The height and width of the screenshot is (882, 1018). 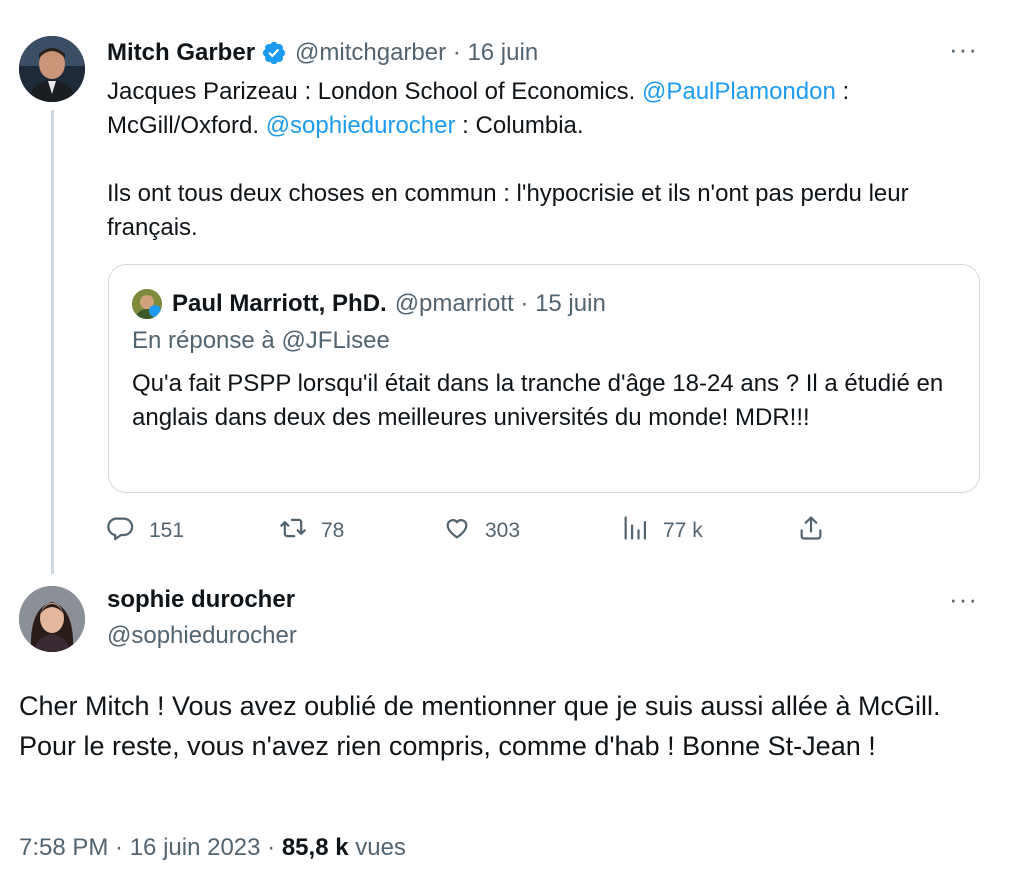 What do you see at coordinates (121, 531) in the screenshot?
I see `reply-icon` at bounding box center [121, 531].